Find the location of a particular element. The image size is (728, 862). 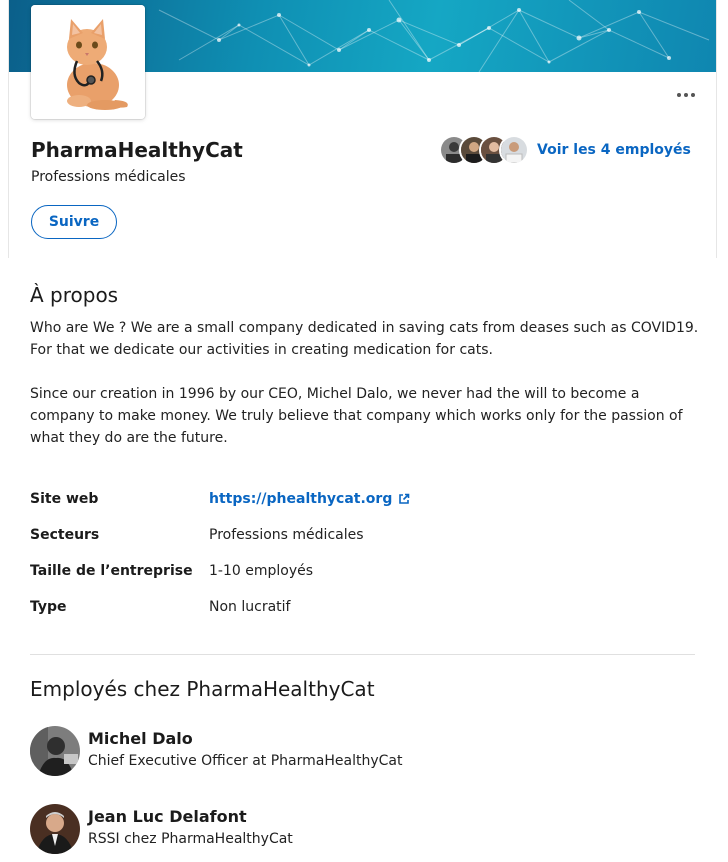

website-link: https://phealthycat.org is located at coordinates (309, 499).